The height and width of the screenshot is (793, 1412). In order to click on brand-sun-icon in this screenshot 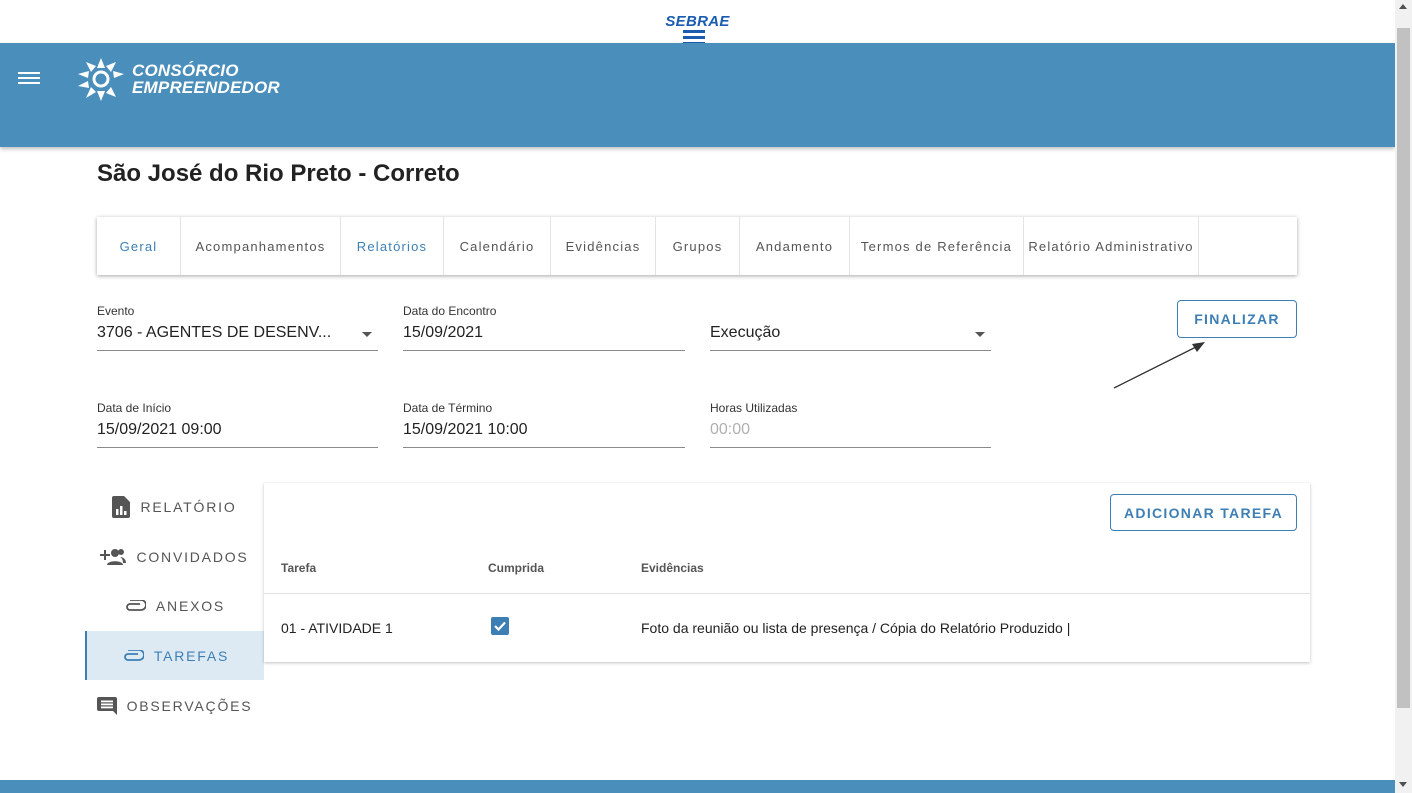, I will do `click(101, 79)`.